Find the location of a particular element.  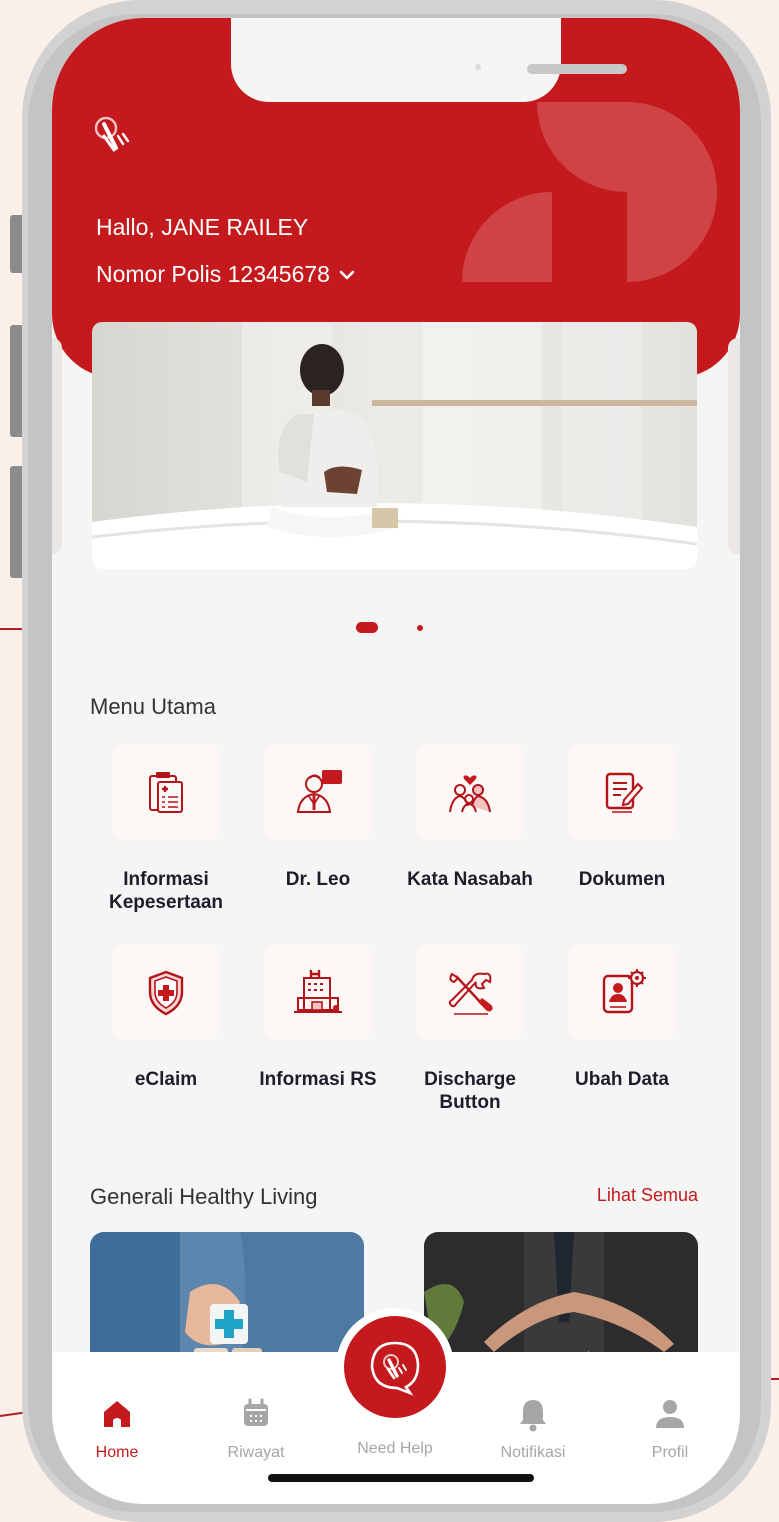

nav-notifications: Notifikasi is located at coordinates (533, 1429).